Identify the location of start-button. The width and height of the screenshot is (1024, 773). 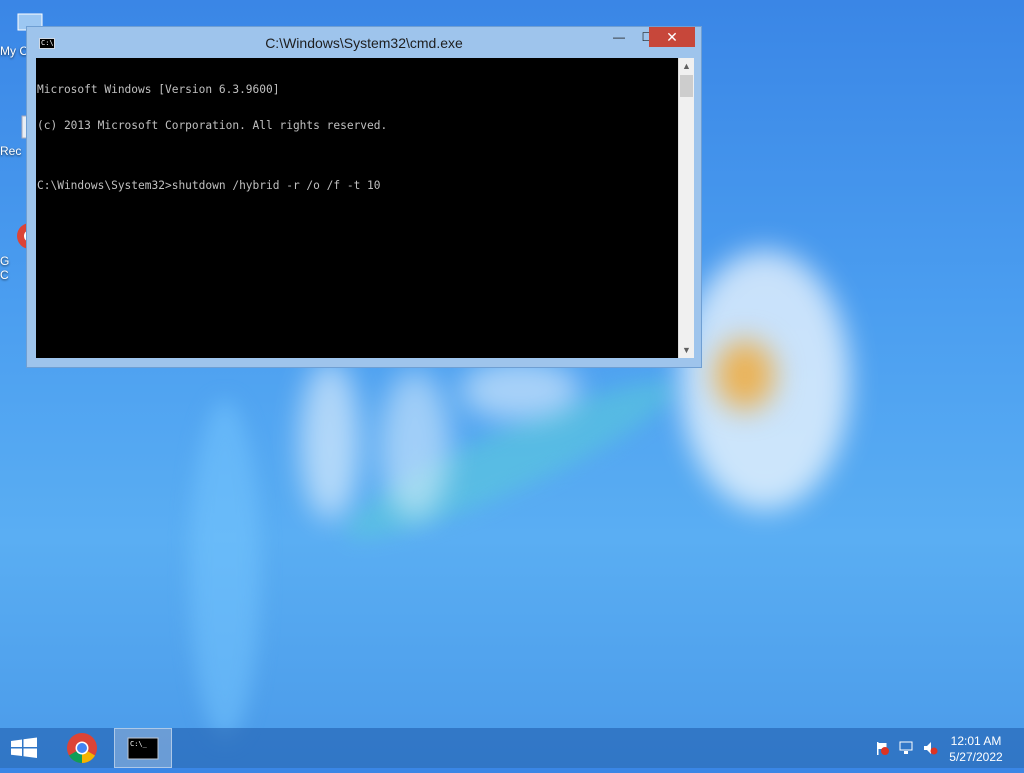
(24, 748).